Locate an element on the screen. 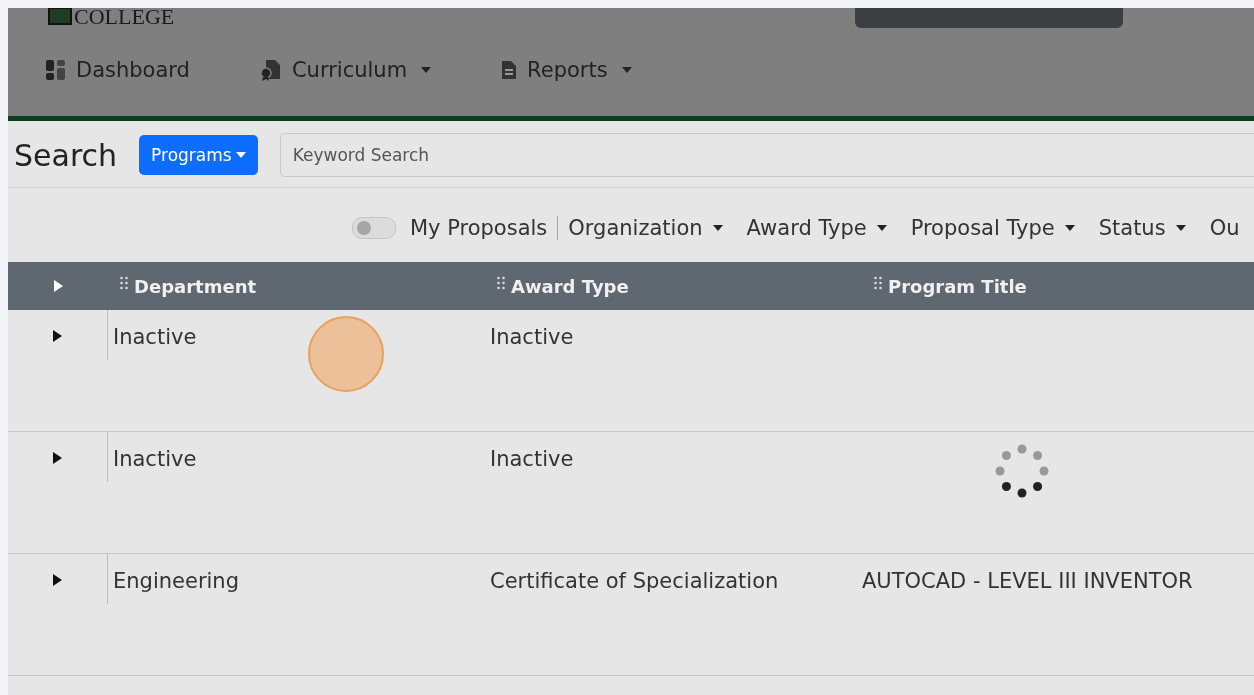  logo-icon is located at coordinates (60, 16).